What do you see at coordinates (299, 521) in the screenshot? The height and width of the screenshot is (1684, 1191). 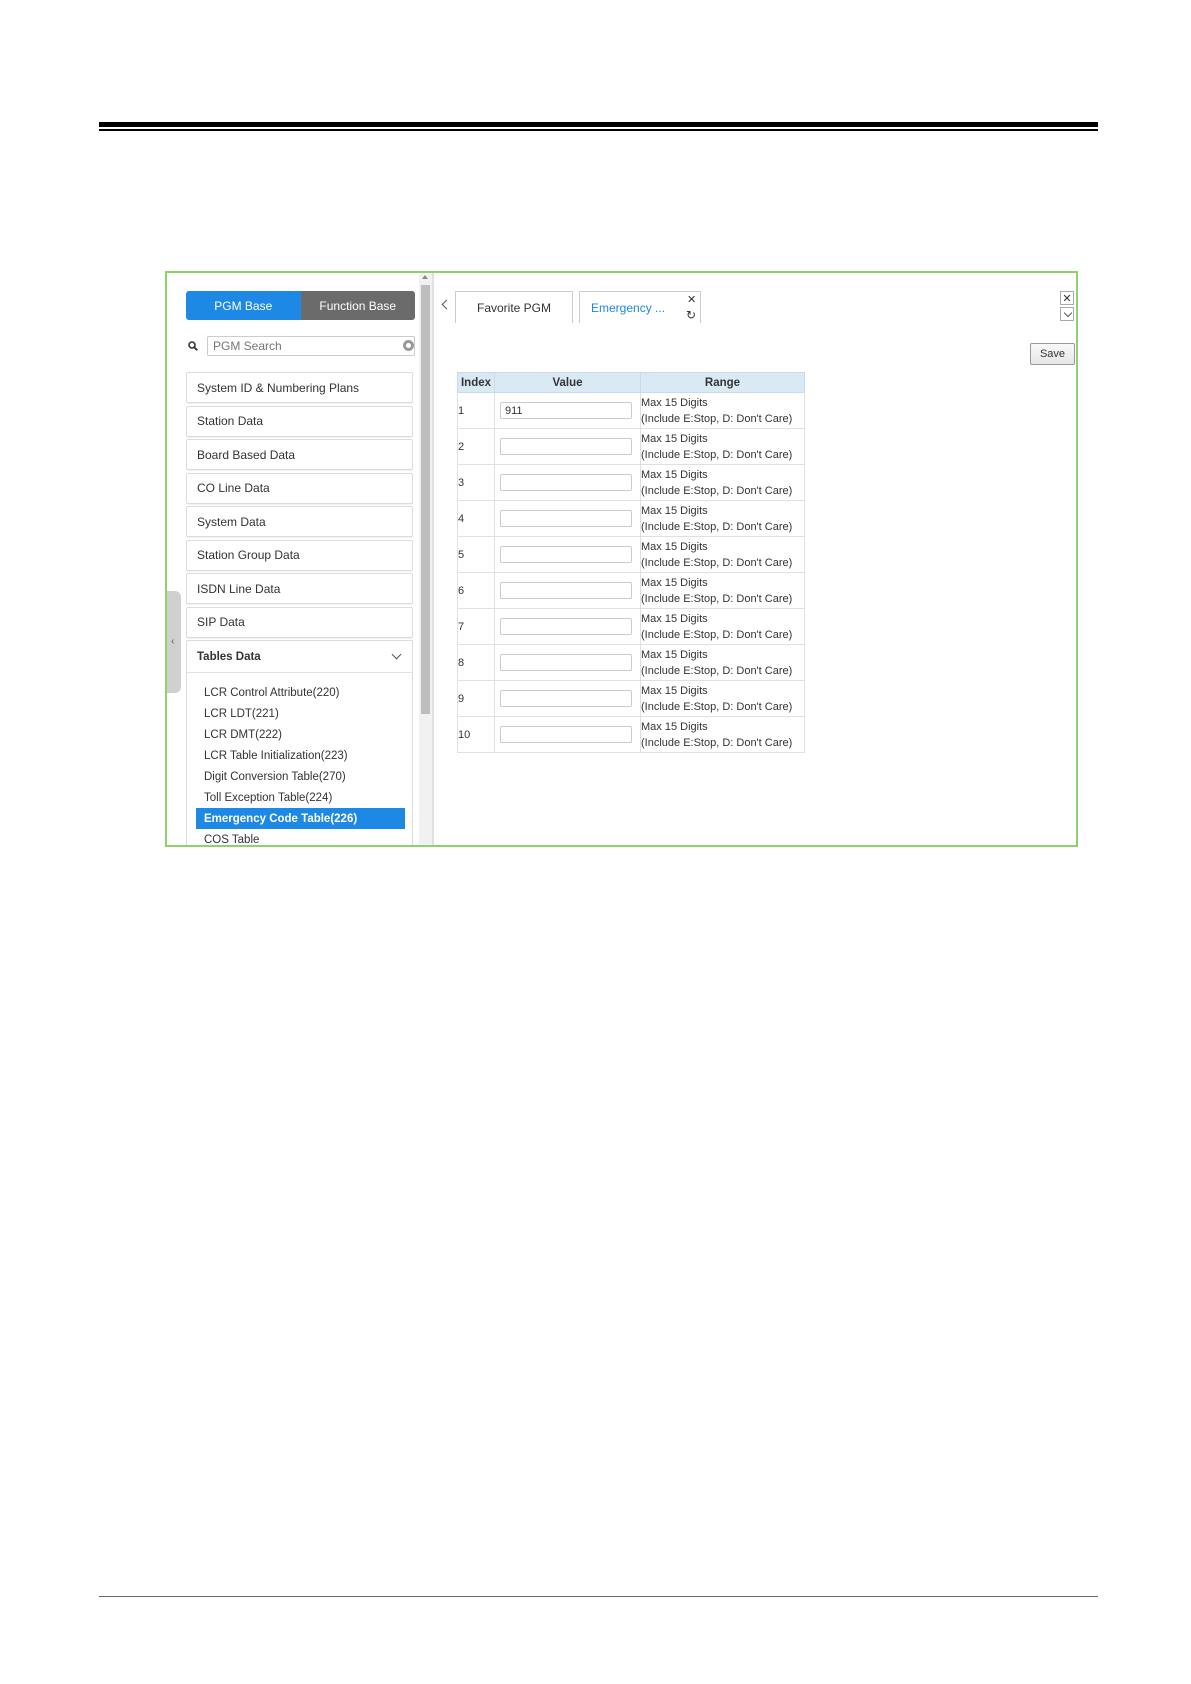 I see `sidebar-item-system-data: System Data` at bounding box center [299, 521].